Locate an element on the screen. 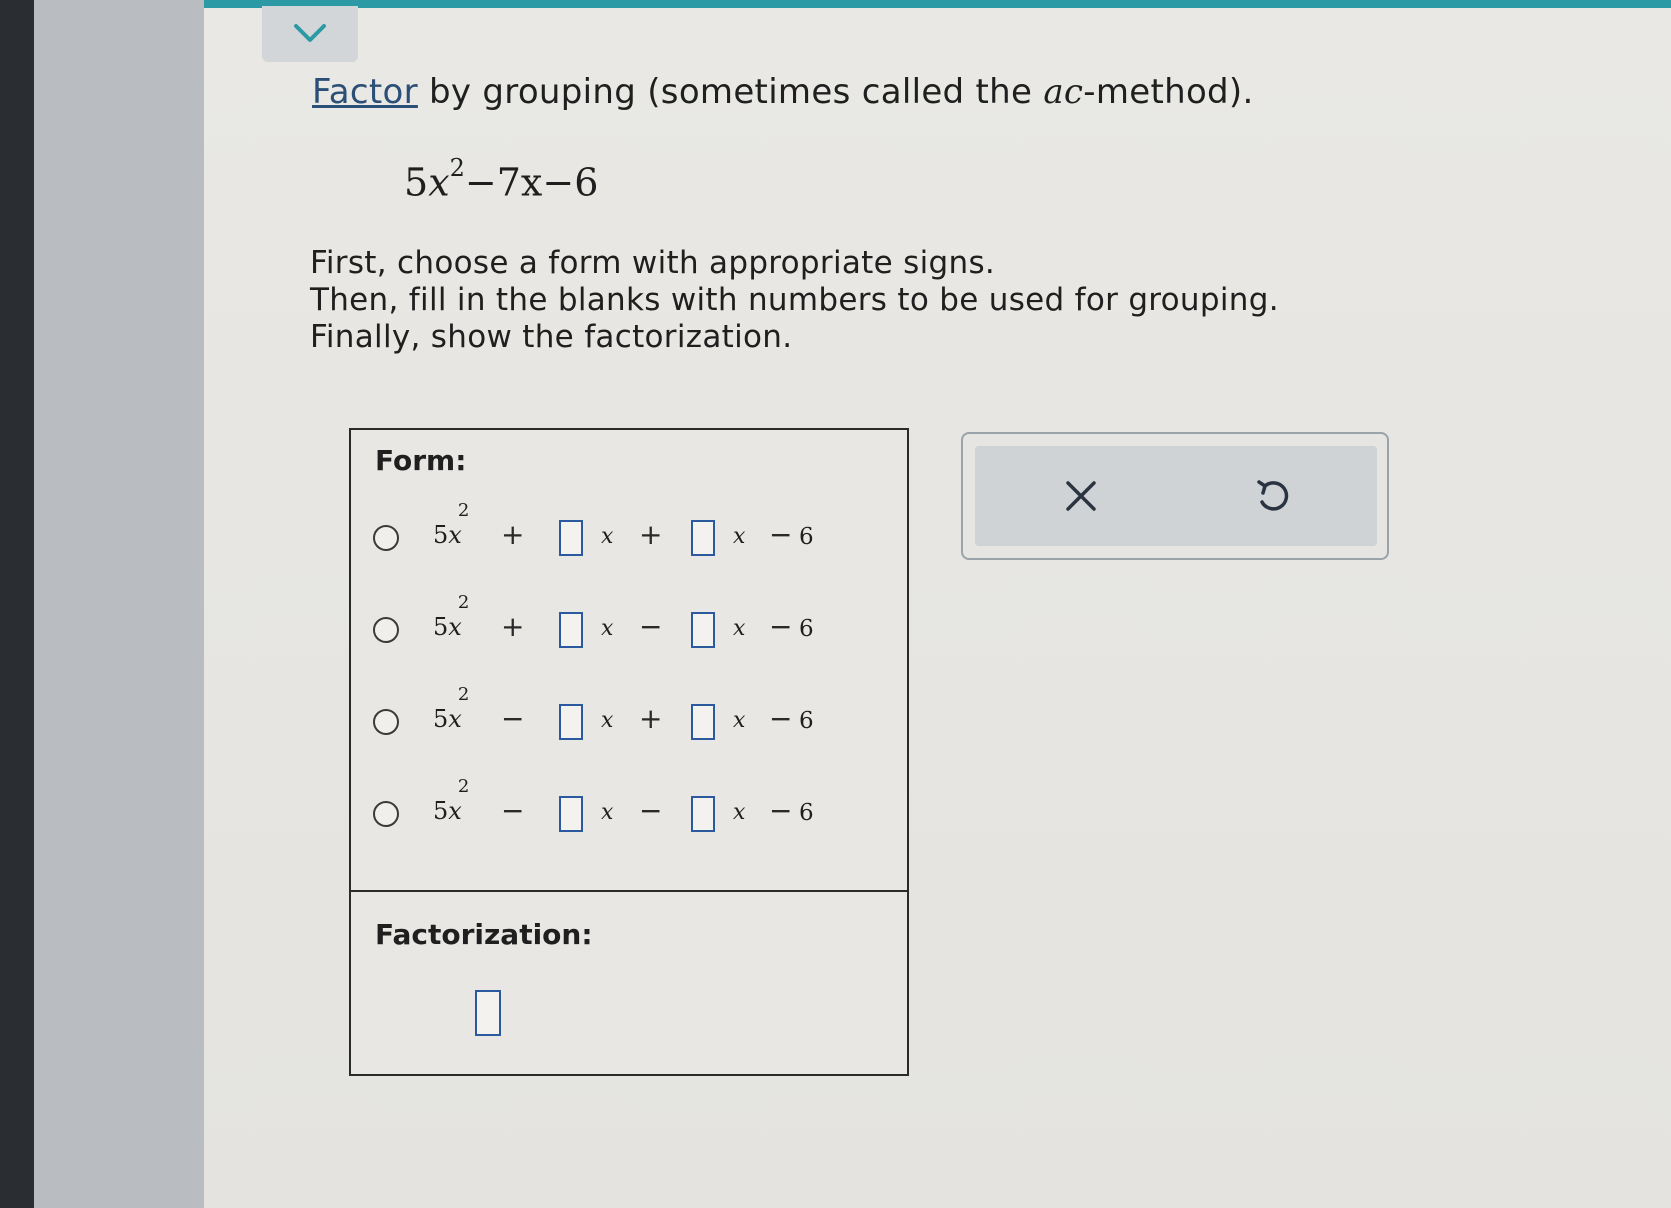  close-icon is located at coordinates (1081, 496).